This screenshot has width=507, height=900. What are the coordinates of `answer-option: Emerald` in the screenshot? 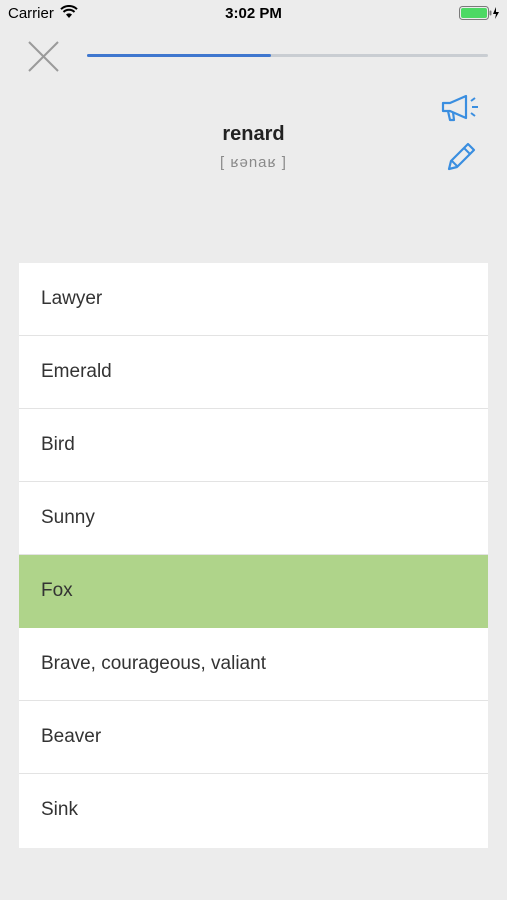 It's located at (253, 372).